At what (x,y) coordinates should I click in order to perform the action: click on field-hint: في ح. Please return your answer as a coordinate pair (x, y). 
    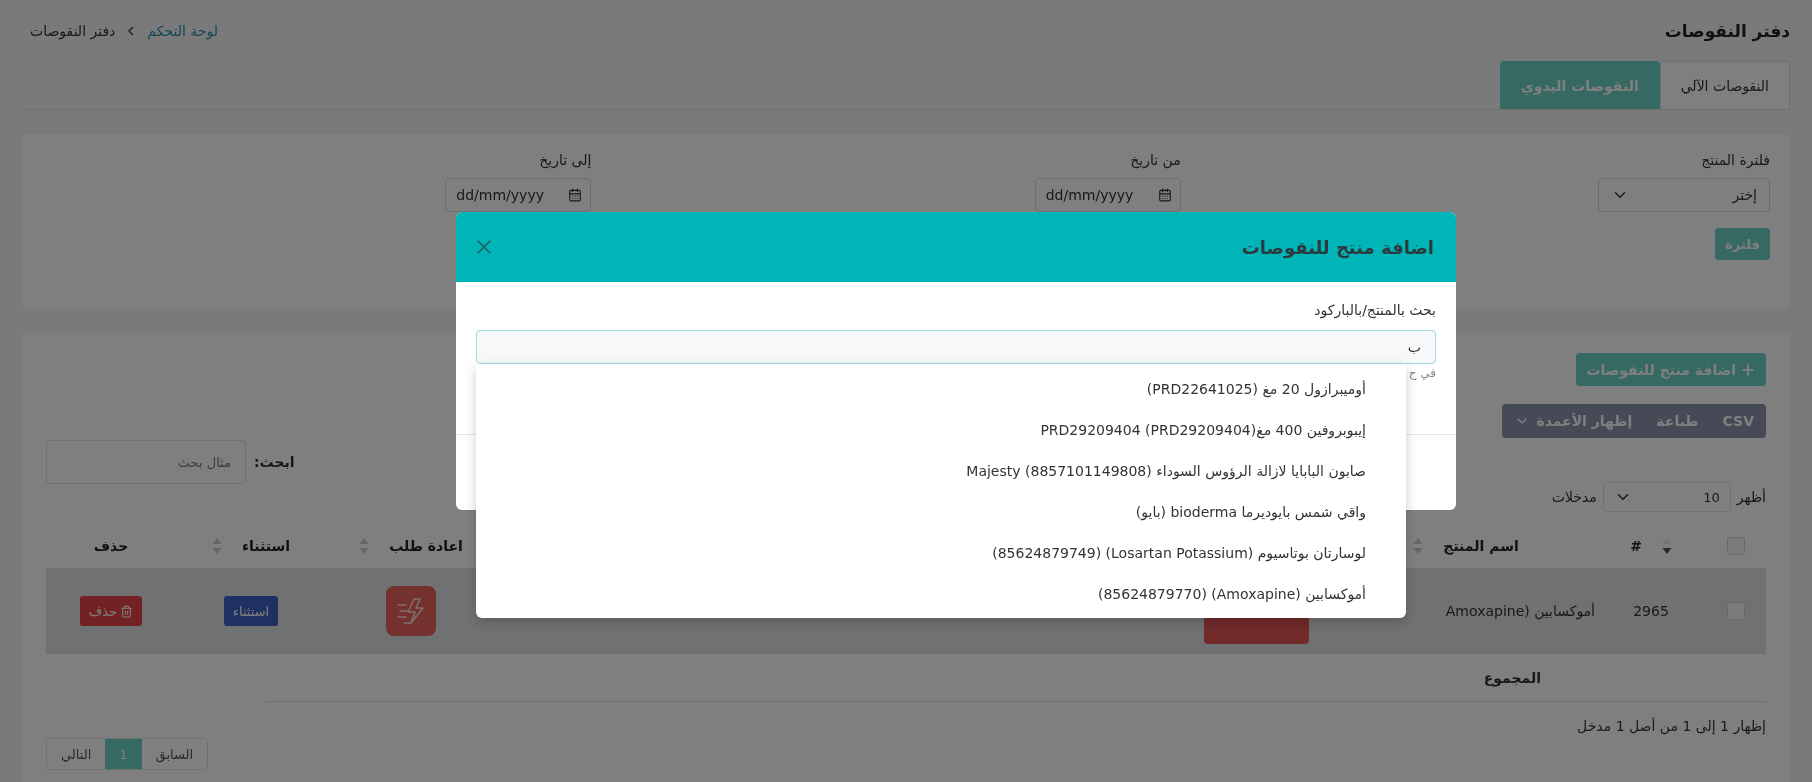
    Looking at the image, I should click on (1421, 373).